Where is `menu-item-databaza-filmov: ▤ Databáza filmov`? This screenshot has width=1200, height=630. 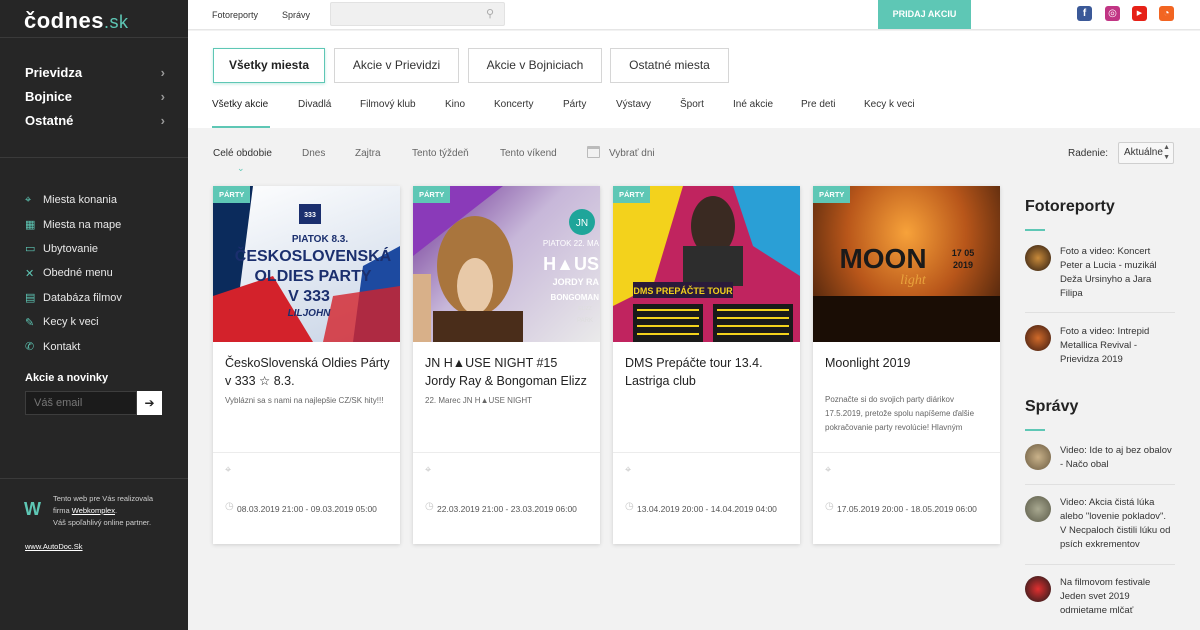
menu-item-databaza-filmov: ▤ Databáza filmov is located at coordinates (73, 298).